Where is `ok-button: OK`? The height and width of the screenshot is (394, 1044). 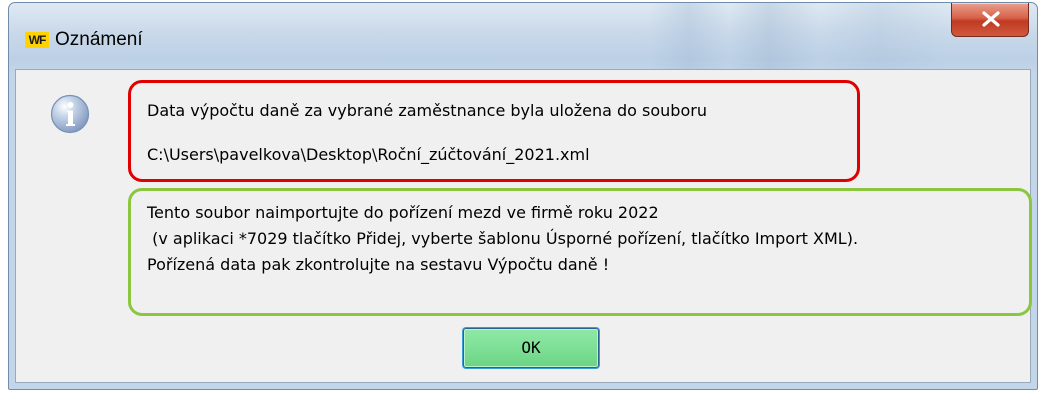
ok-button: OK is located at coordinates (531, 348).